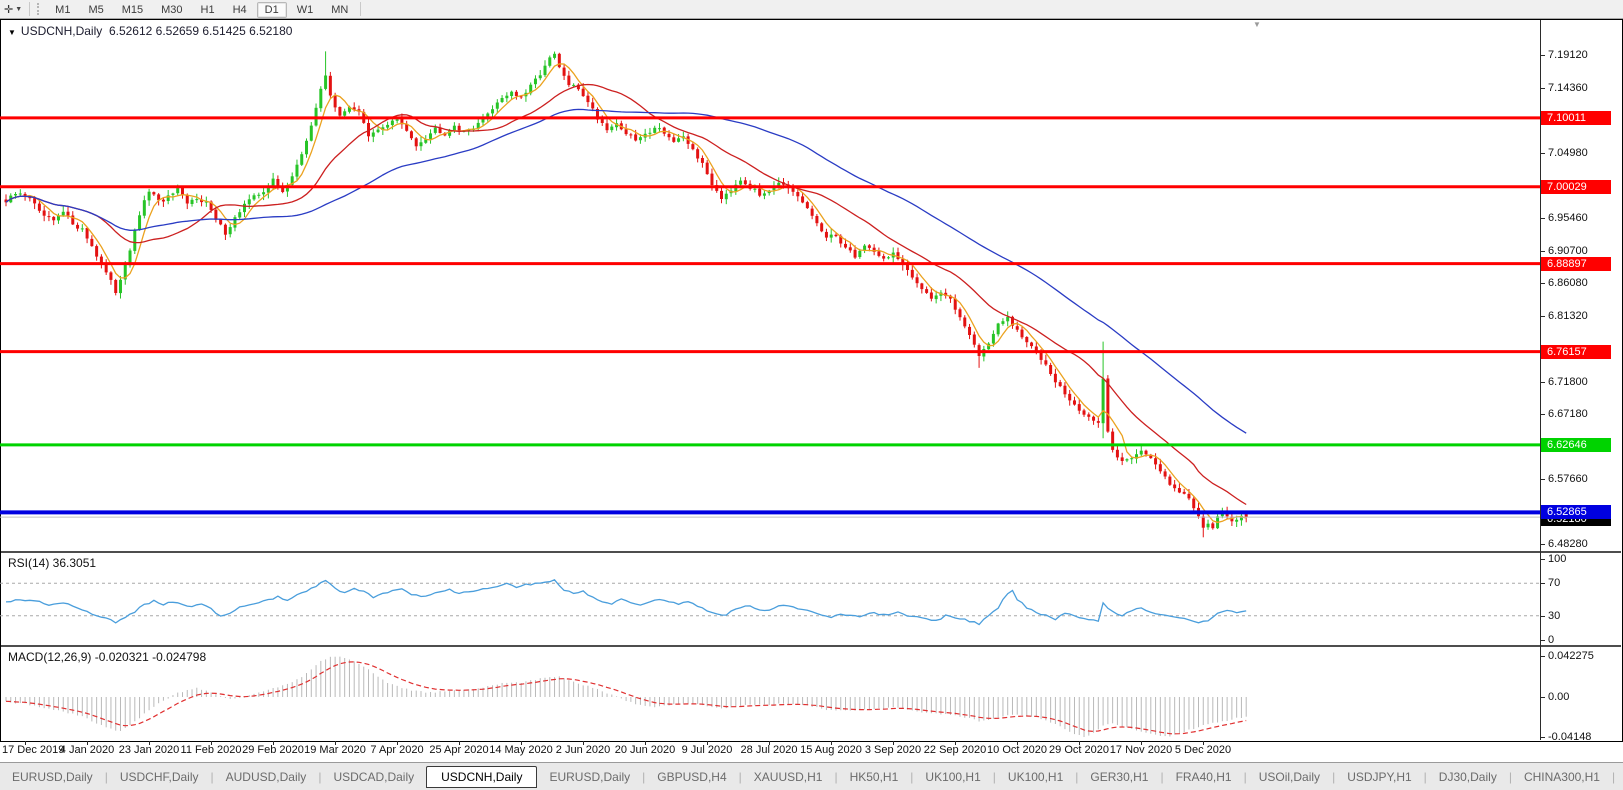  What do you see at coordinates (769, 750) in the screenshot?
I see `time-tick-label: 28 Jul 2020` at bounding box center [769, 750].